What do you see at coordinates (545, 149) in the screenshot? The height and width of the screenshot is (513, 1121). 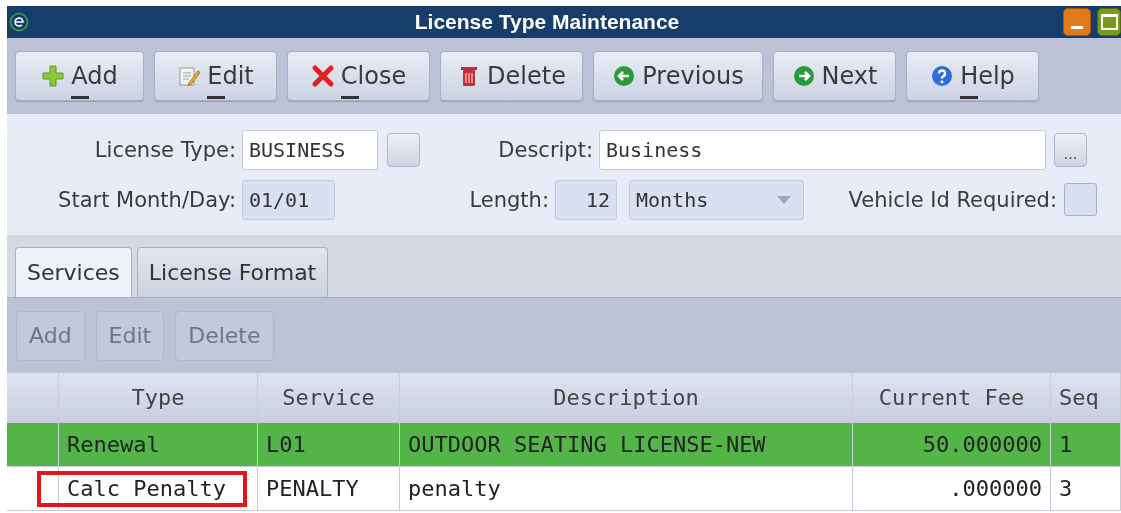 I see `field-label: Descript:` at bounding box center [545, 149].